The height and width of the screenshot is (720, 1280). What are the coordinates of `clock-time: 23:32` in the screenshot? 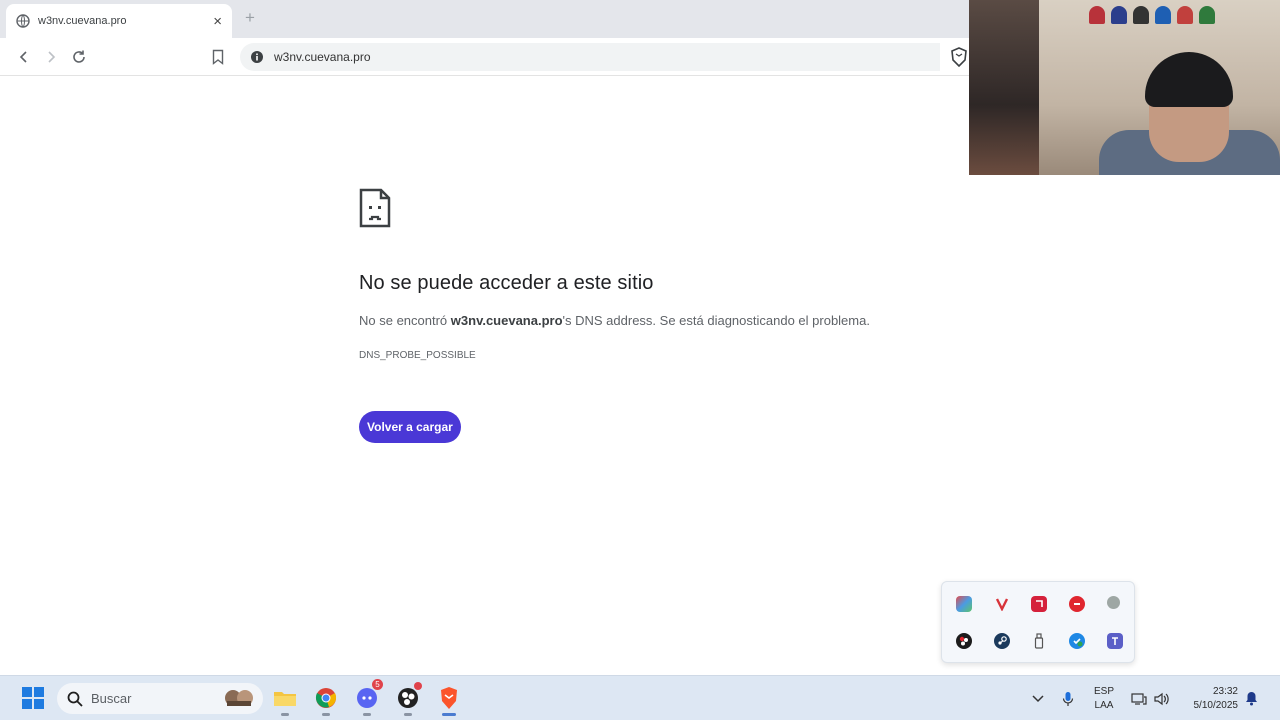 It's located at (1225, 691).